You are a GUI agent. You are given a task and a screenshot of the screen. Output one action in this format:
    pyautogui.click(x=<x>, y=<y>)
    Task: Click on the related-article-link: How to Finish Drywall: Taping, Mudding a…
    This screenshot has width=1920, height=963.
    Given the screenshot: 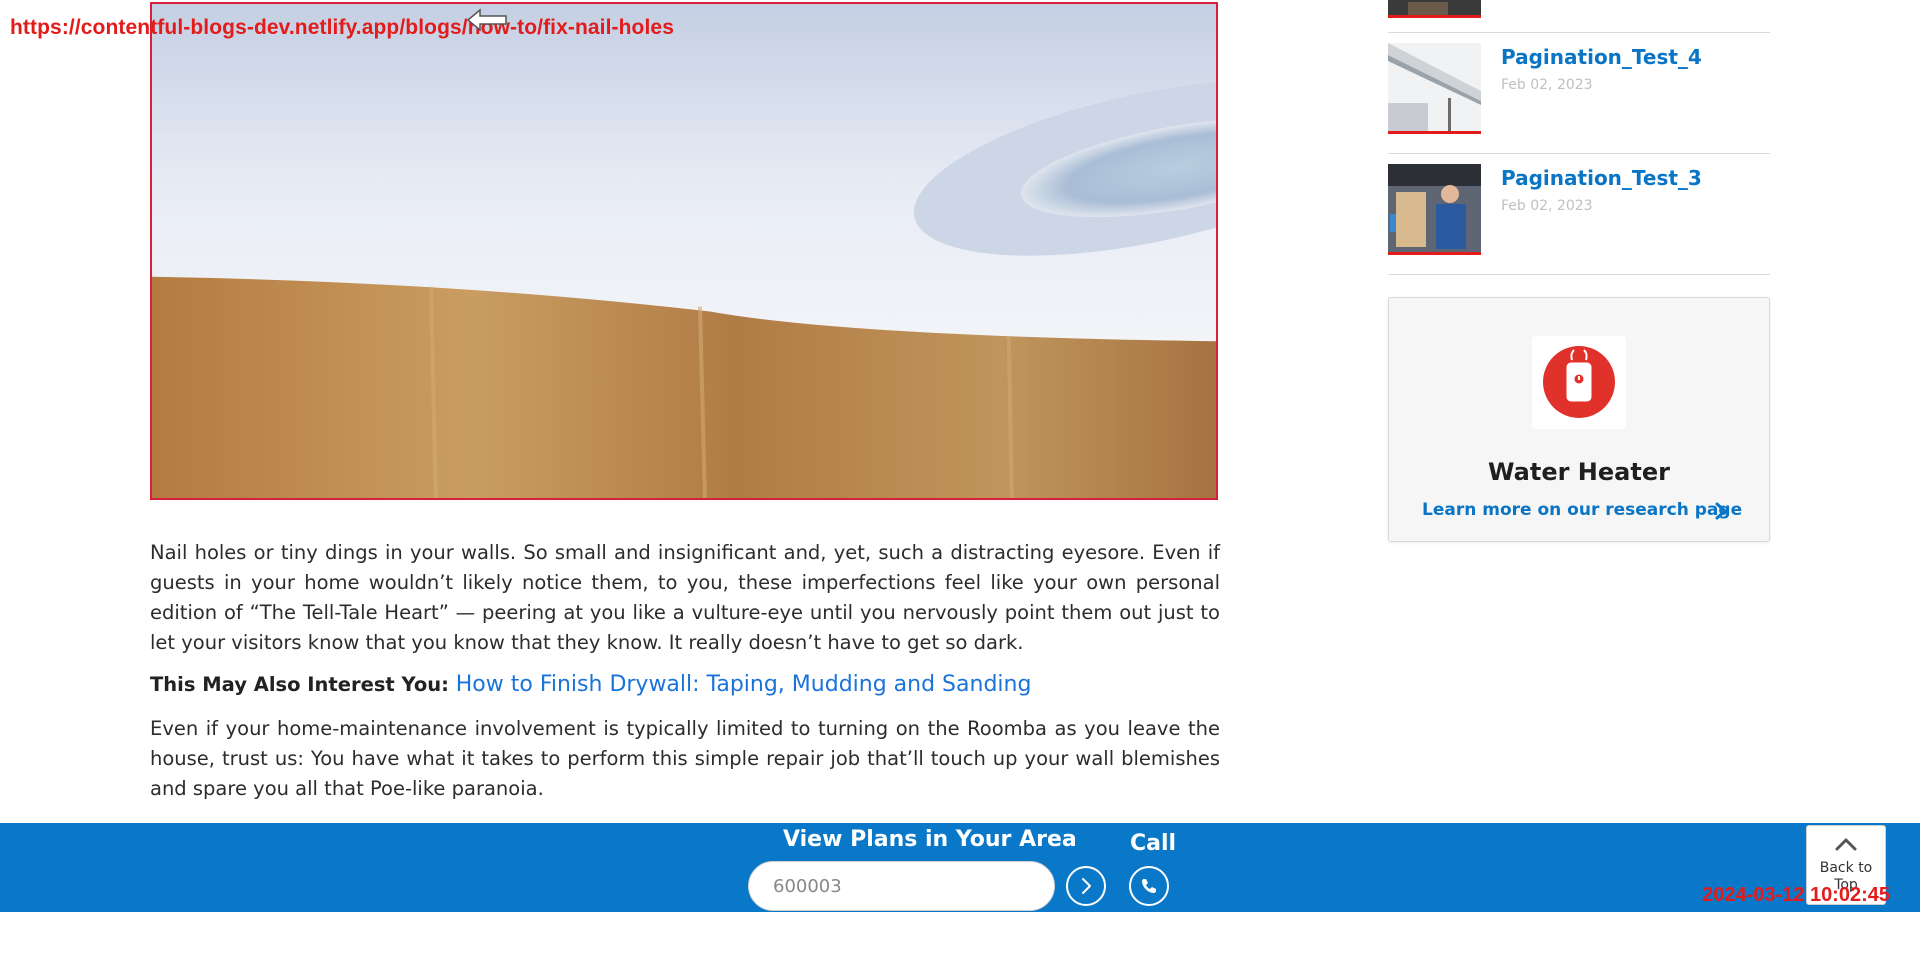 What is the action you would take?
    pyautogui.click(x=744, y=684)
    